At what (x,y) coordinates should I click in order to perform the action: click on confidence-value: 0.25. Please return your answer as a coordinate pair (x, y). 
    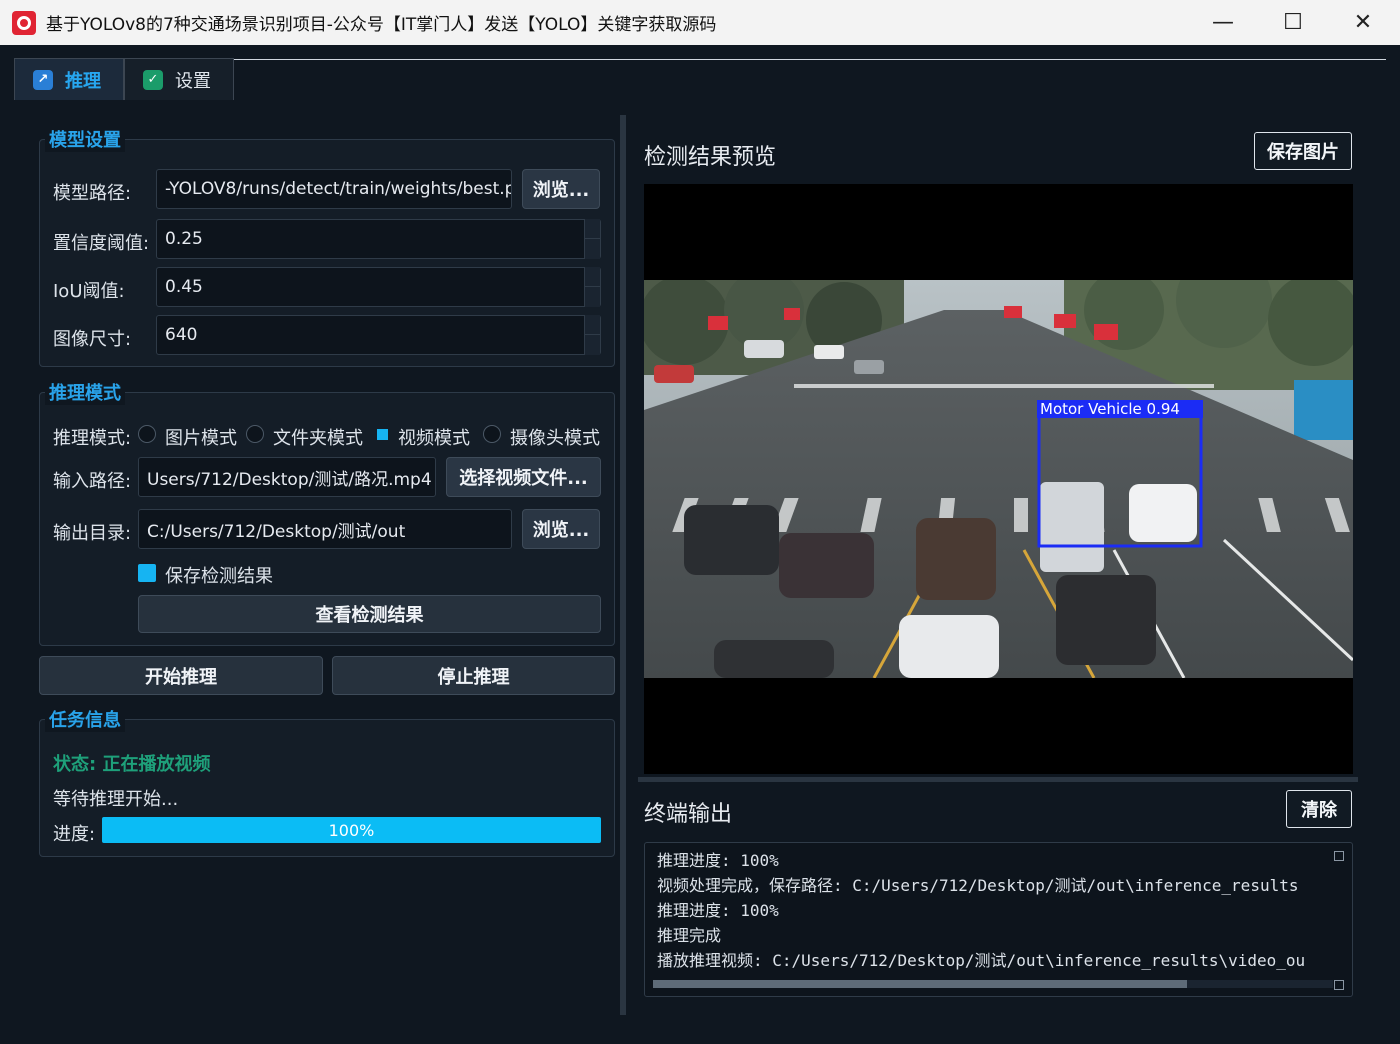
    Looking at the image, I should click on (184, 239).